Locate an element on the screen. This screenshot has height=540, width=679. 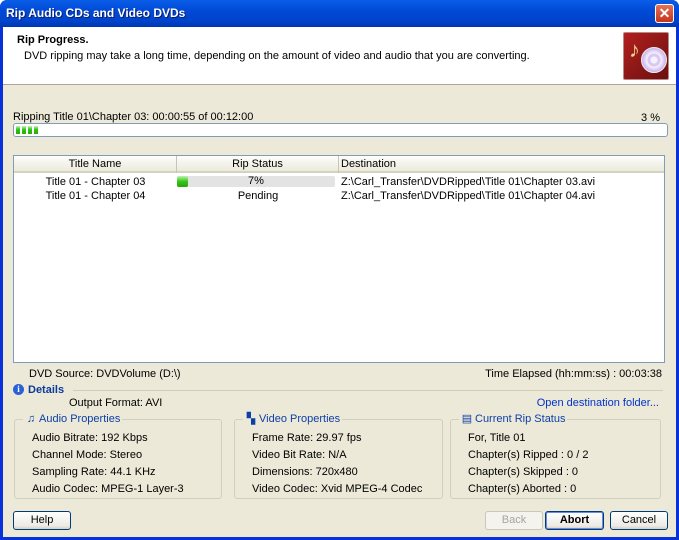
row-status-bar: 7% is located at coordinates (256, 181).